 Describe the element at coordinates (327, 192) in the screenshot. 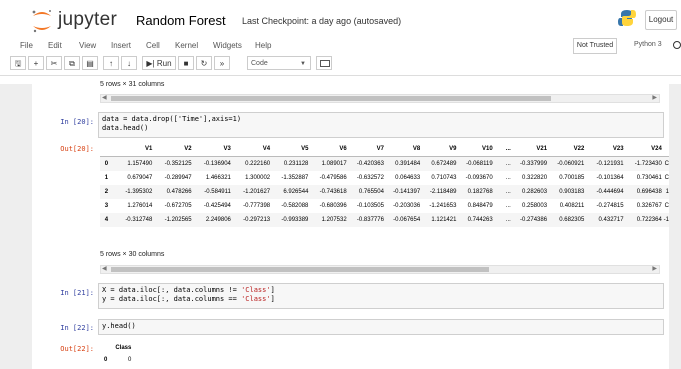

I see `table-cell: -0.743618` at that location.